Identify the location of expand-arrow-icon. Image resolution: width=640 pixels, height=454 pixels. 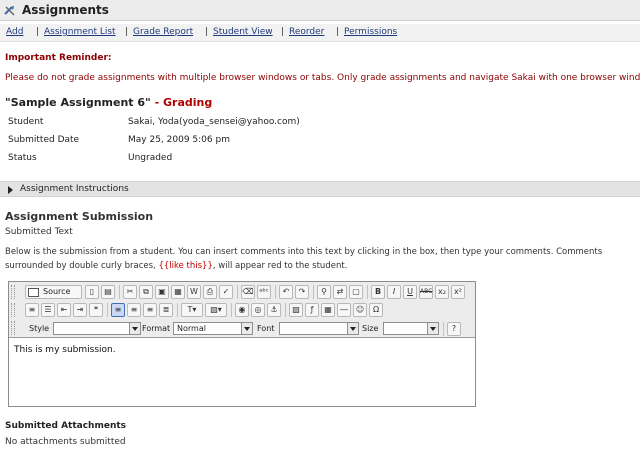
(10, 190).